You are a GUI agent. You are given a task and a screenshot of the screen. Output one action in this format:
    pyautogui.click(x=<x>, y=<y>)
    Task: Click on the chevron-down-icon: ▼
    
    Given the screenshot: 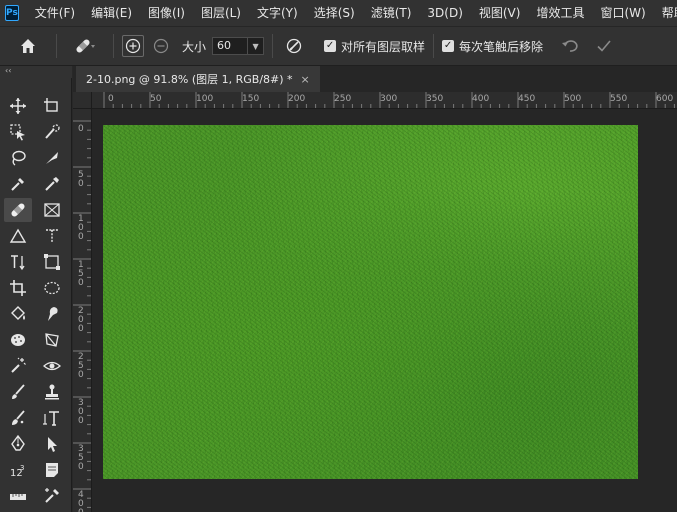 What is the action you would take?
    pyautogui.click(x=255, y=46)
    